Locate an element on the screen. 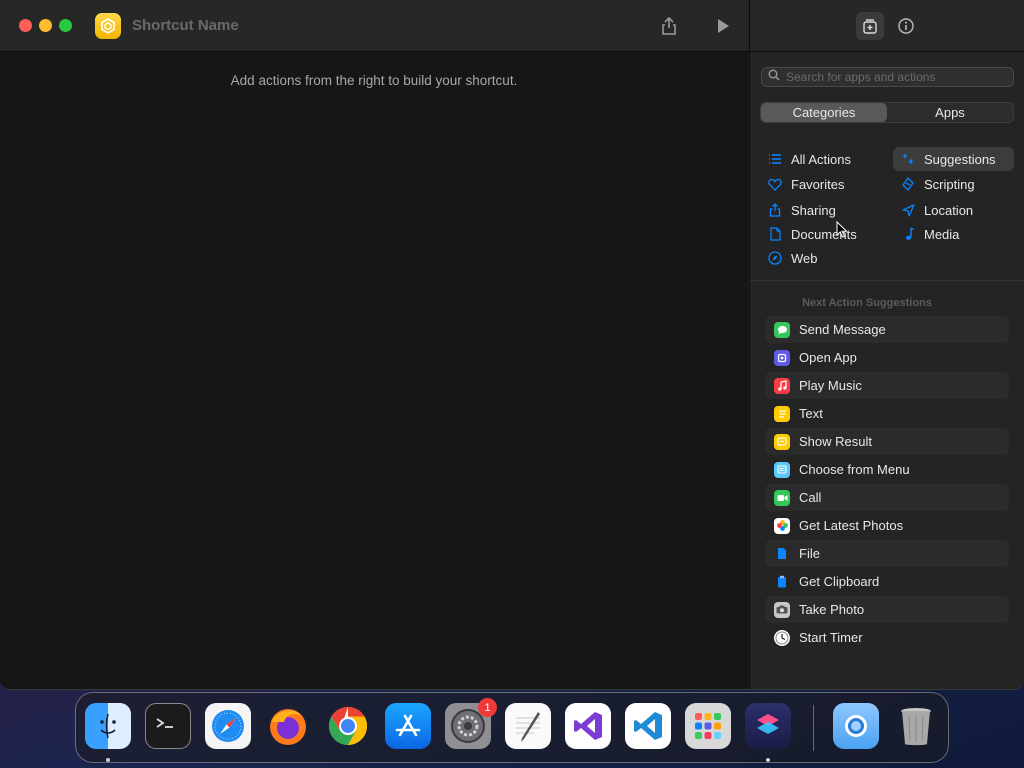  category-location: Location is located at coordinates (933, 210).